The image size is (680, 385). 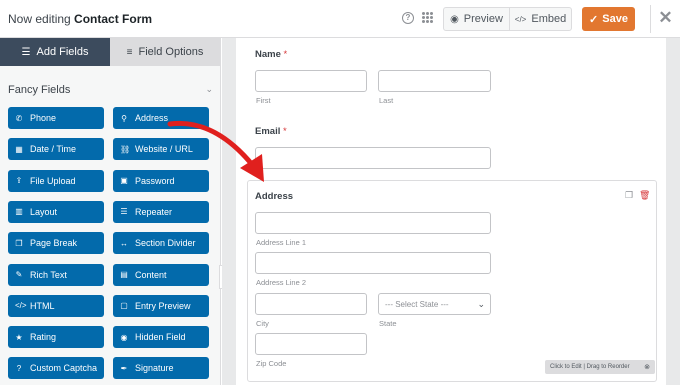 I want to click on field-button-label: Page Break, so click(x=54, y=243).